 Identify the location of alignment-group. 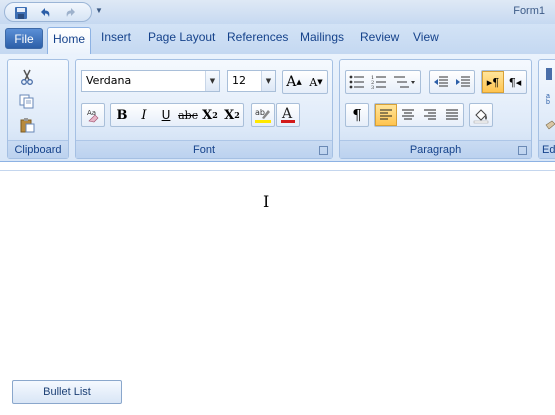
(419, 115).